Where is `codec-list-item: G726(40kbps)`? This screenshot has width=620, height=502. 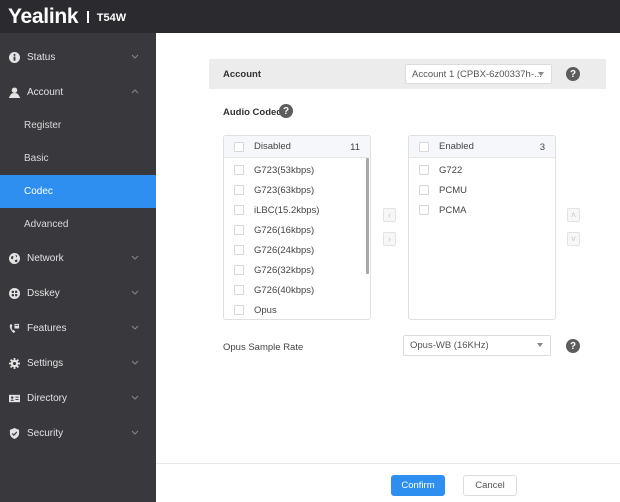
codec-list-item: G726(40kbps) is located at coordinates (297, 290).